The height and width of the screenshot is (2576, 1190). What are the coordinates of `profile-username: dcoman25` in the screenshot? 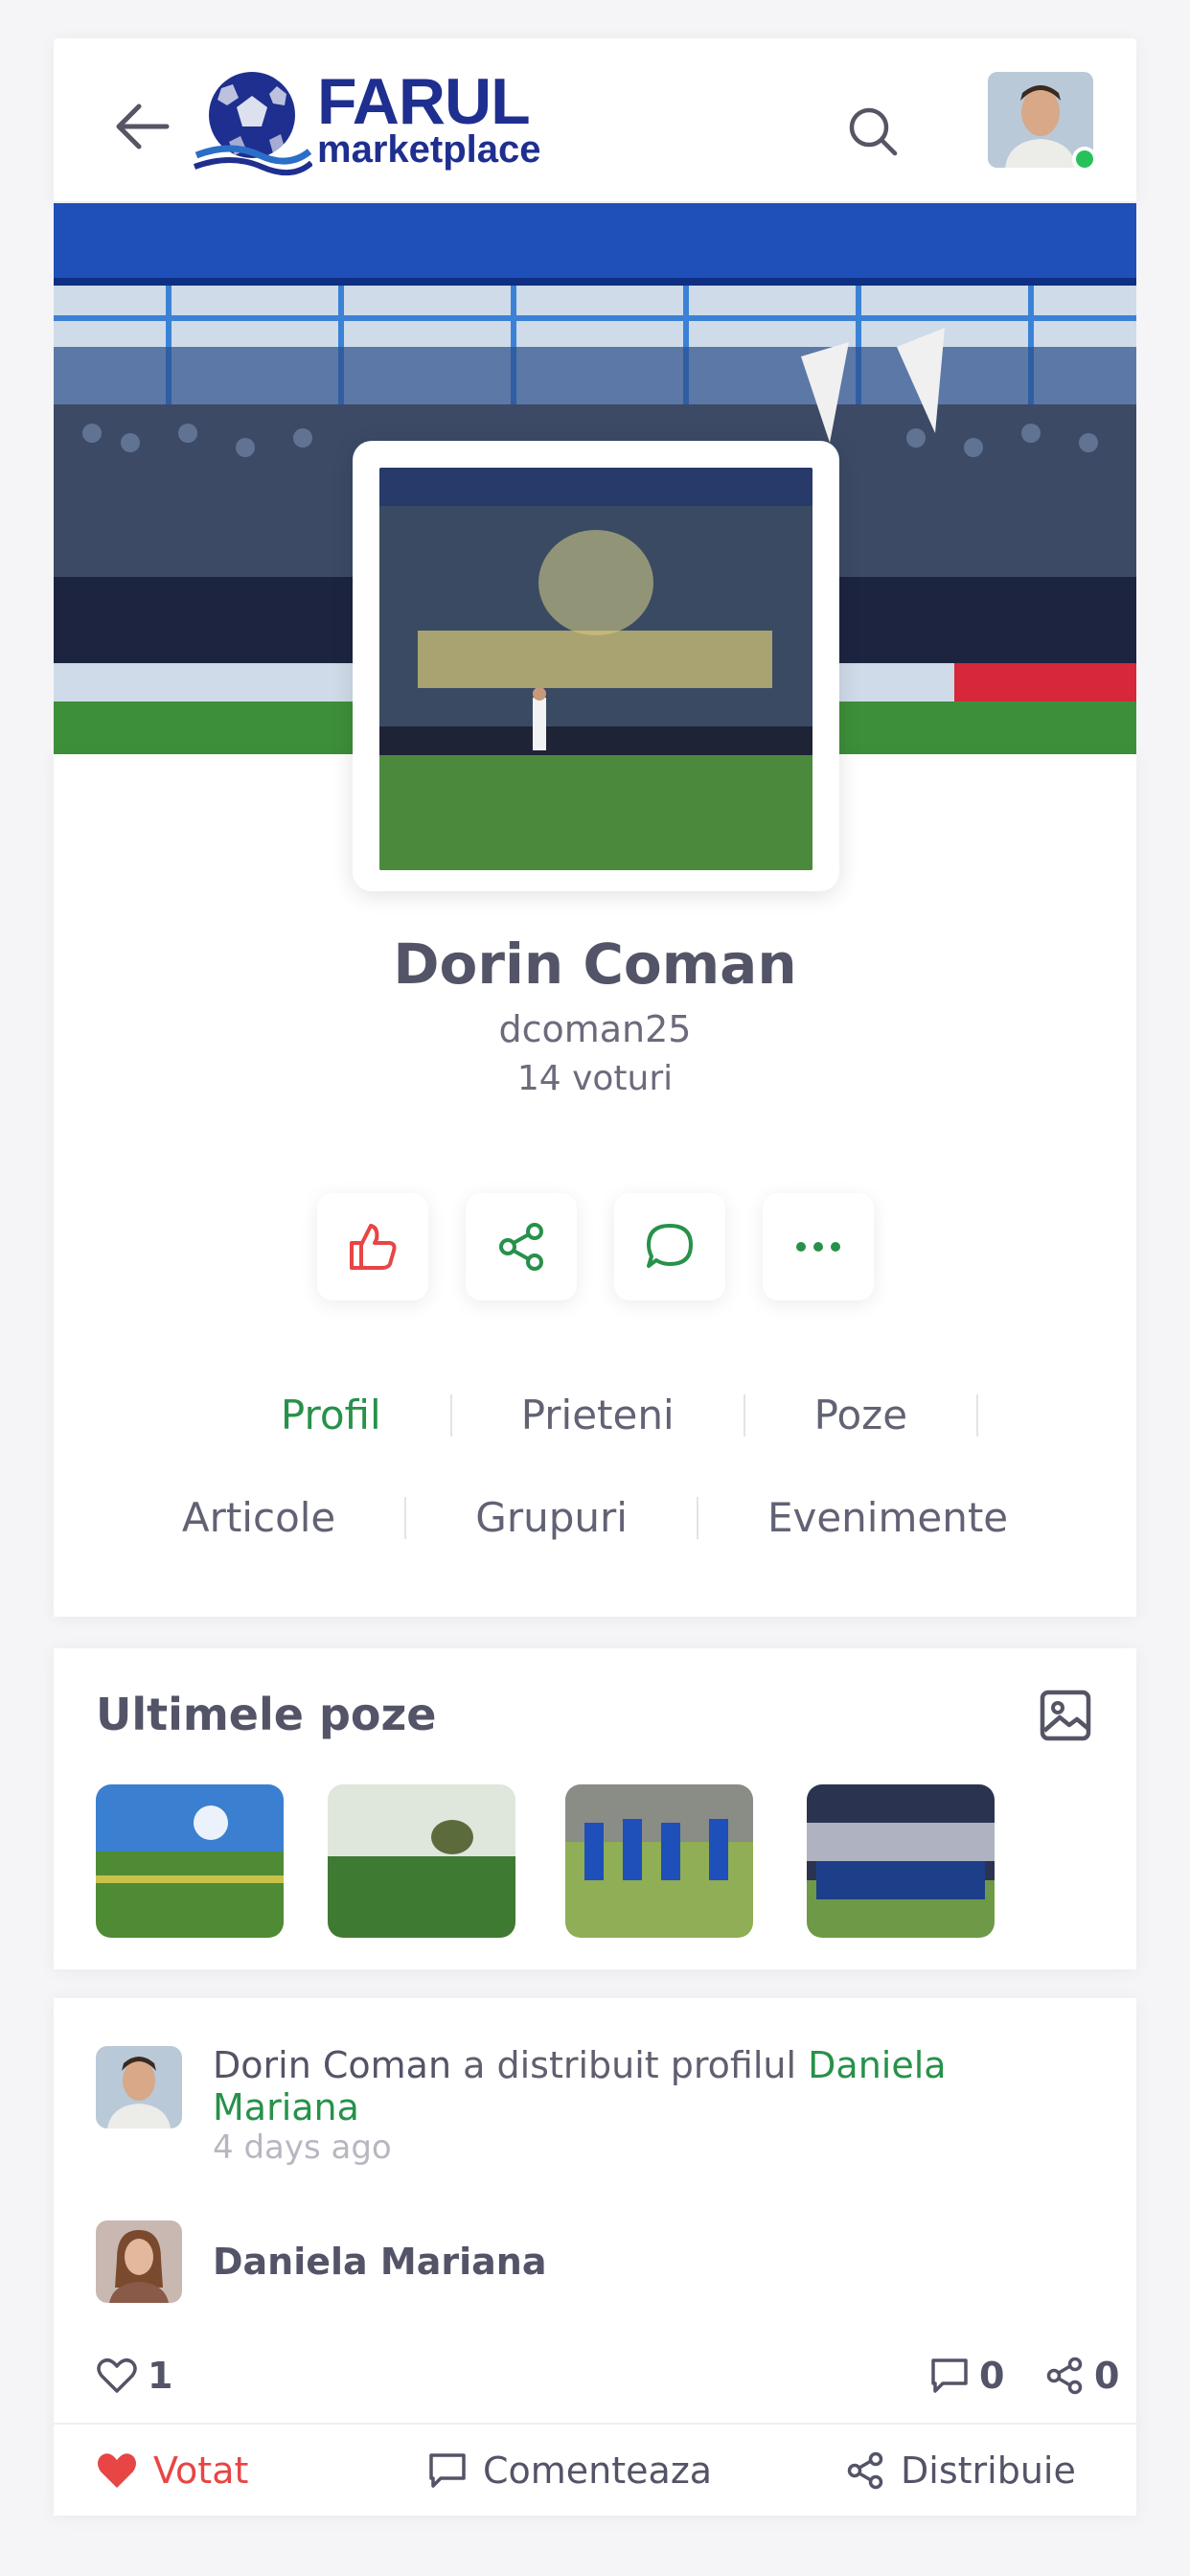 It's located at (595, 1029).